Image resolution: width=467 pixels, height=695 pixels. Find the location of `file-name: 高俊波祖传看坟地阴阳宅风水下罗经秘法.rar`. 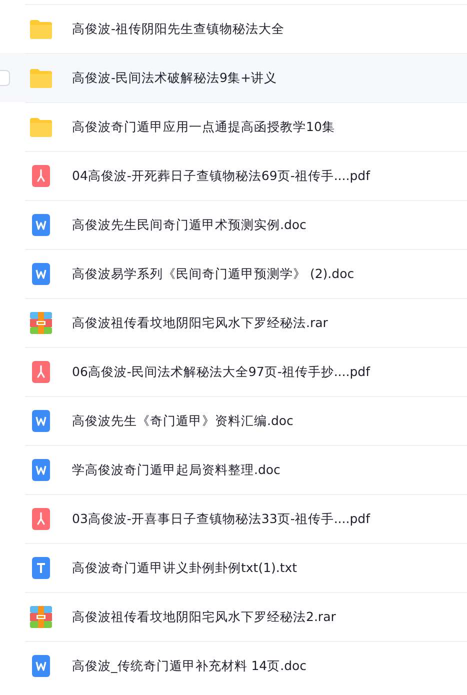

file-name: 高俊波祖传看坟地阴阳宅风水下罗经秘法.rar is located at coordinates (200, 323).